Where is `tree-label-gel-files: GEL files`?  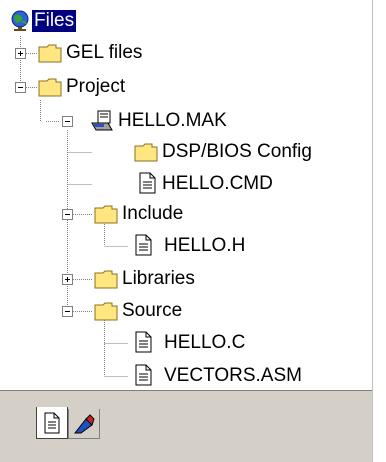
tree-label-gel-files: GEL files is located at coordinates (104, 53).